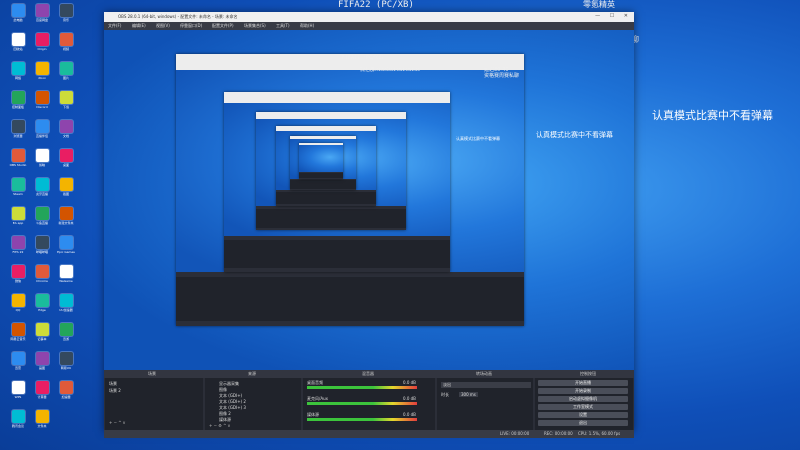 The width and height of the screenshot is (800, 450). I want to click on desktop-shortcut-label: 网络, so click(17, 78).